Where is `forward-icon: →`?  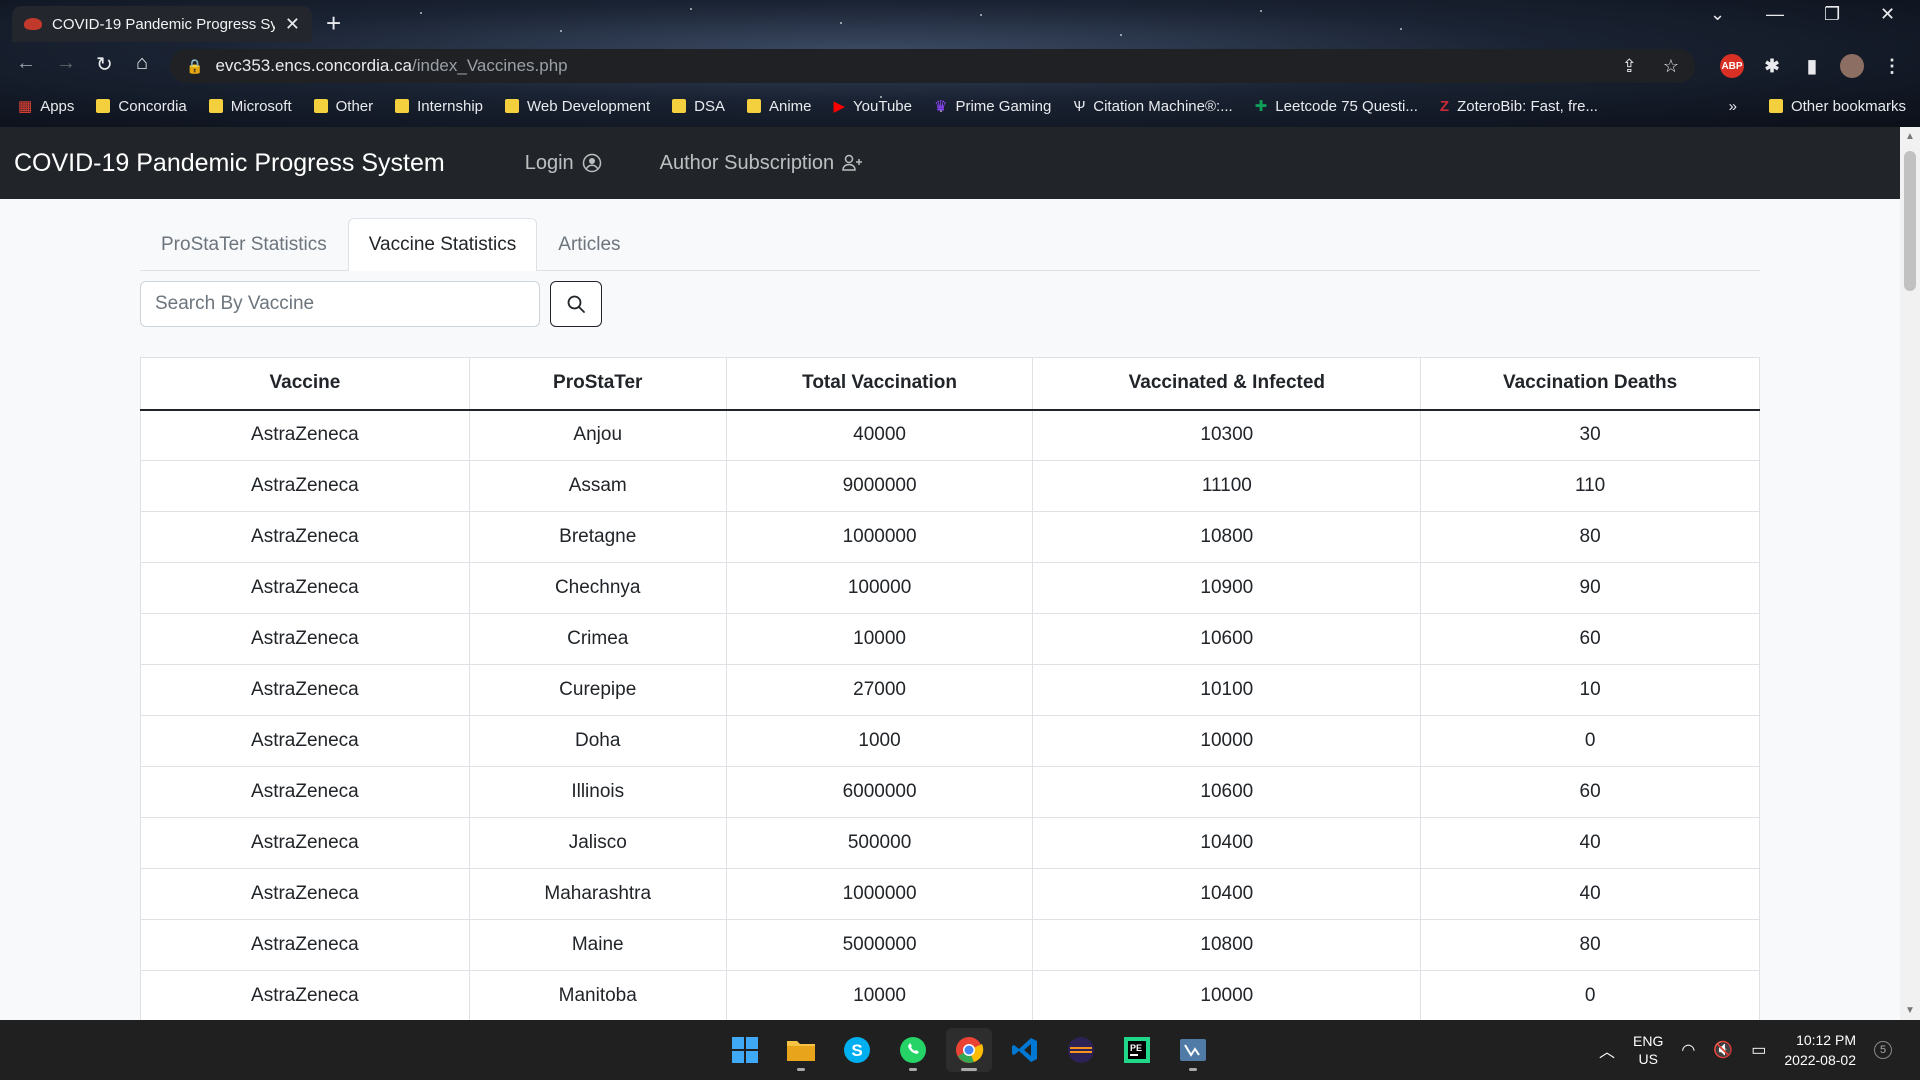 forward-icon: → is located at coordinates (66, 63).